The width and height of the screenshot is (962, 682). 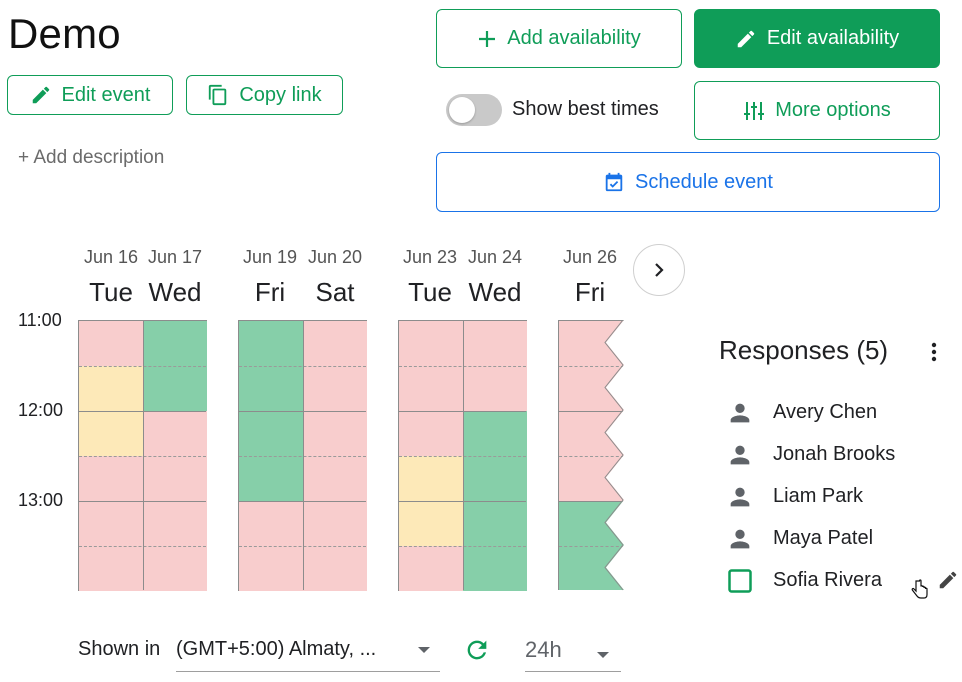 I want to click on refresh-icon, so click(x=477, y=652).